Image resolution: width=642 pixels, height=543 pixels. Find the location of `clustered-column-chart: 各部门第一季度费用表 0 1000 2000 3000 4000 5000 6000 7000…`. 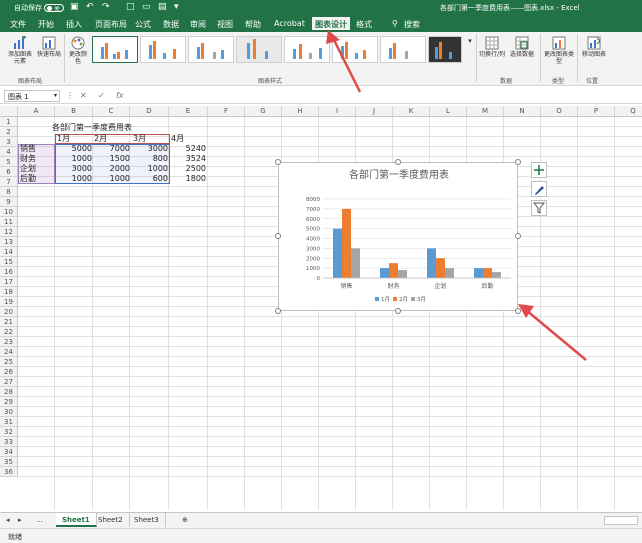

clustered-column-chart: 各部门第一季度费用表 0 1000 2000 3000 4000 5000 6000 7000… is located at coordinates (399, 237).